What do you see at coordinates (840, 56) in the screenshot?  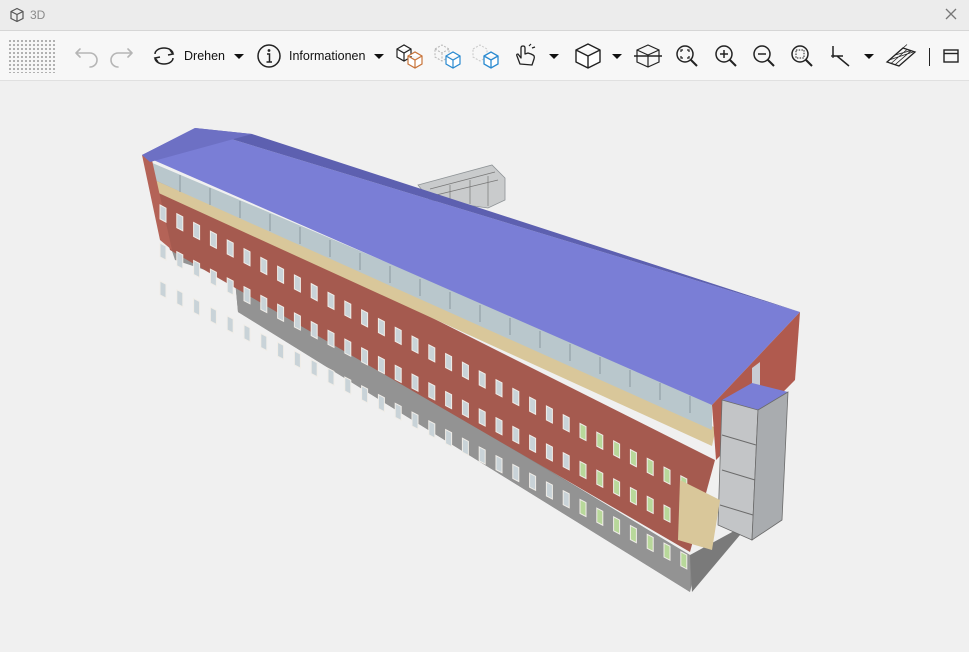 I see `measure-icon` at bounding box center [840, 56].